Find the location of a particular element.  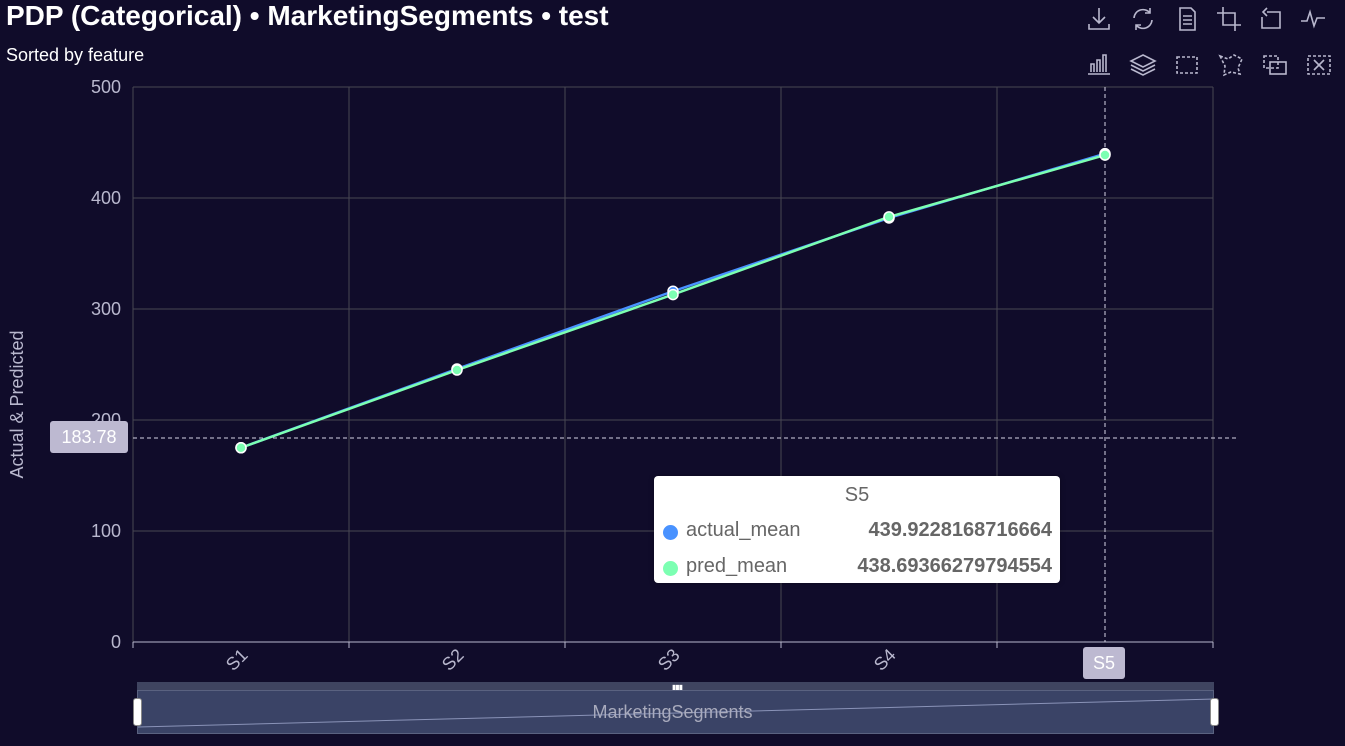

y-tick-label: 100 is located at coordinates (106, 531).